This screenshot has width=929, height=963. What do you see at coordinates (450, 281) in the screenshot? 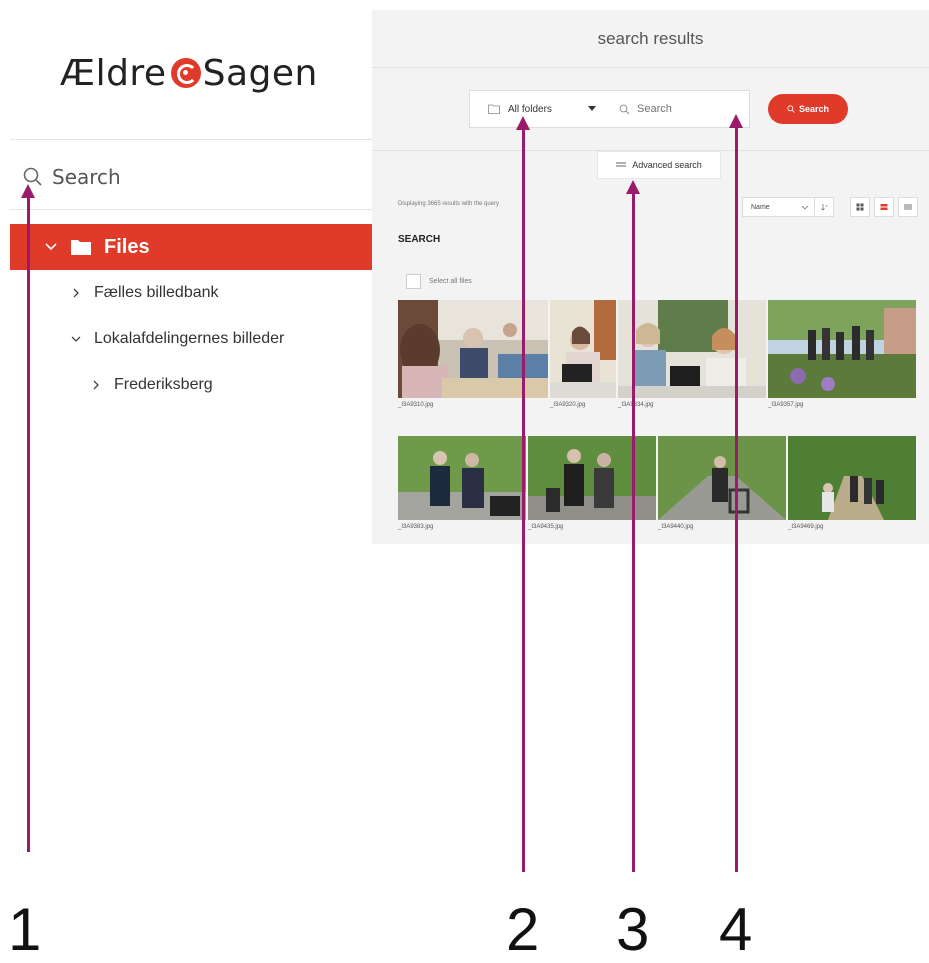
I see `select-all-label: Select all files` at bounding box center [450, 281].